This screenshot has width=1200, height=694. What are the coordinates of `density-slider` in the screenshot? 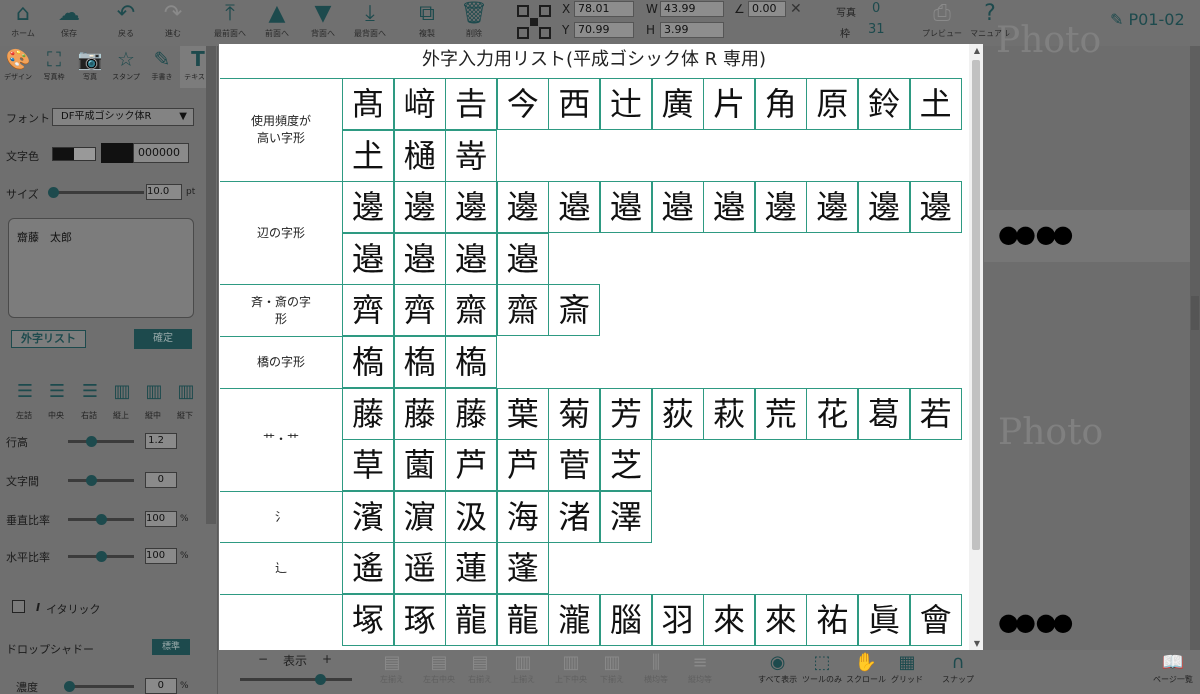 It's located at (101, 686).